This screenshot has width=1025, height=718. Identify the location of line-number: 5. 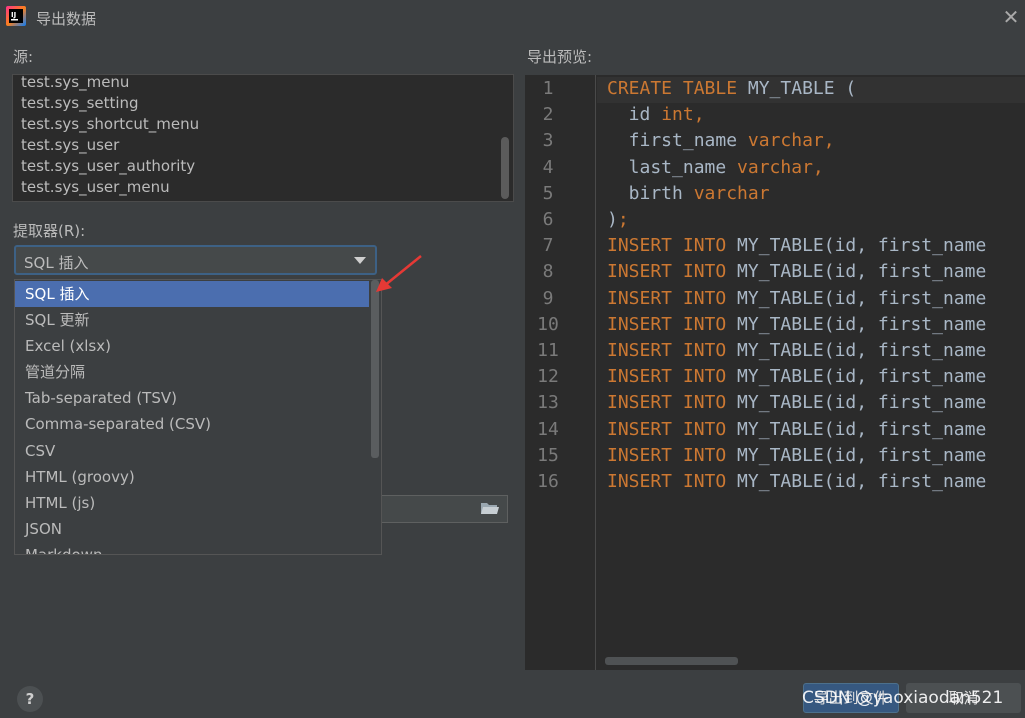
(548, 193).